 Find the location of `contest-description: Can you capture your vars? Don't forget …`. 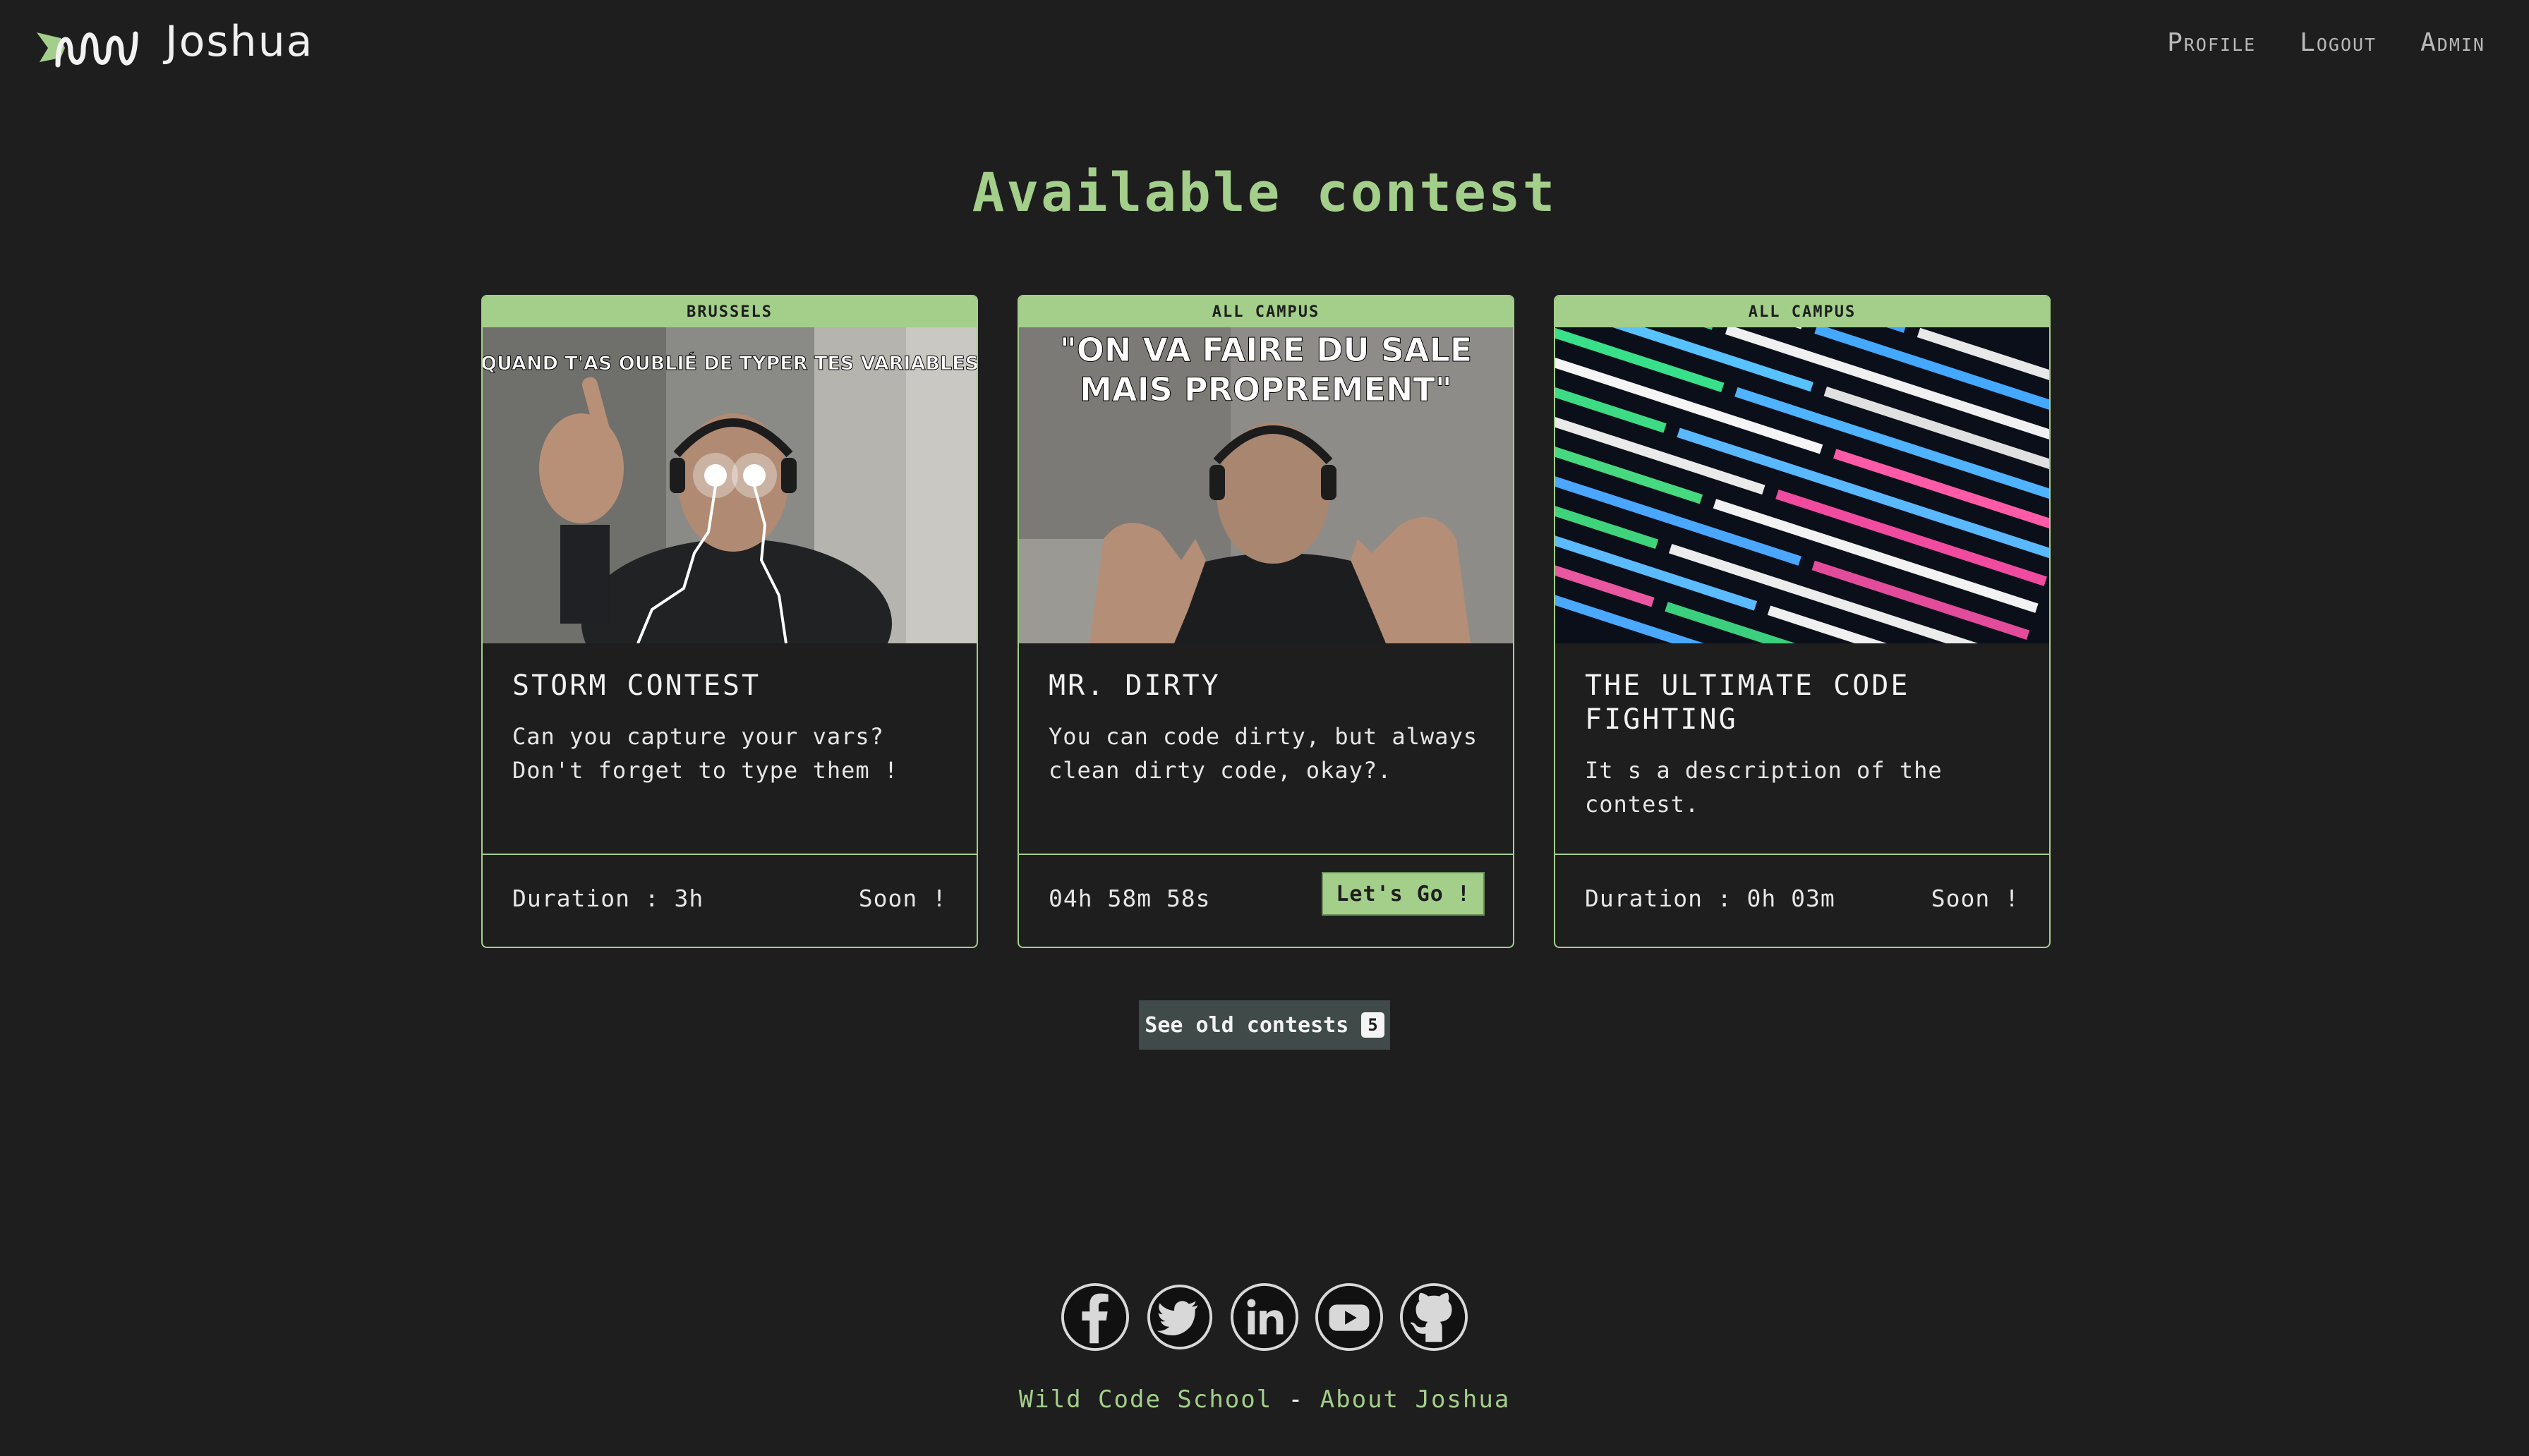

contest-description: Can you capture your vars? Don't forget … is located at coordinates (705, 754).